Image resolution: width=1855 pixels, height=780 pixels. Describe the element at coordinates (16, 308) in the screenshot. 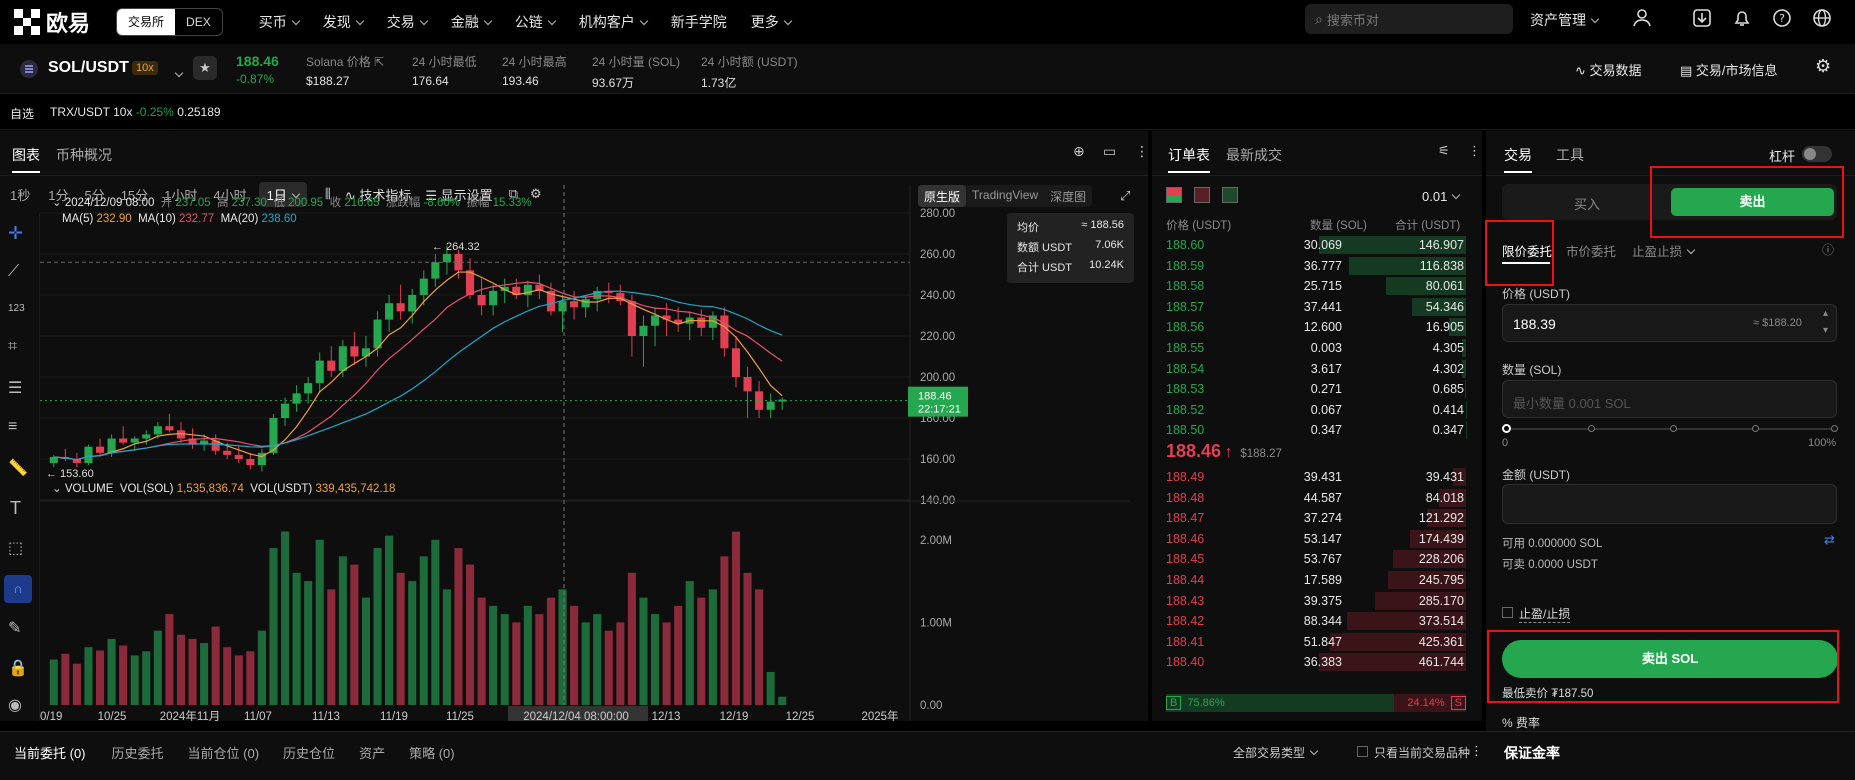

I see `number-tool-icon: 123` at that location.